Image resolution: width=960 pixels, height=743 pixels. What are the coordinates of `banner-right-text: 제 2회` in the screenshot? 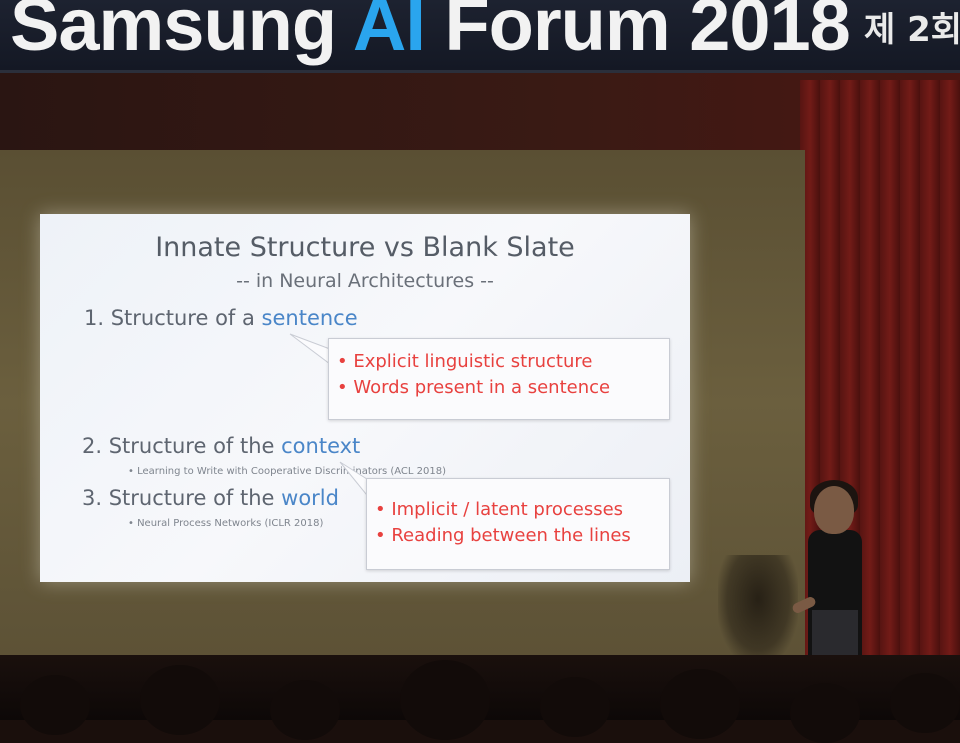 It's located at (912, 30).